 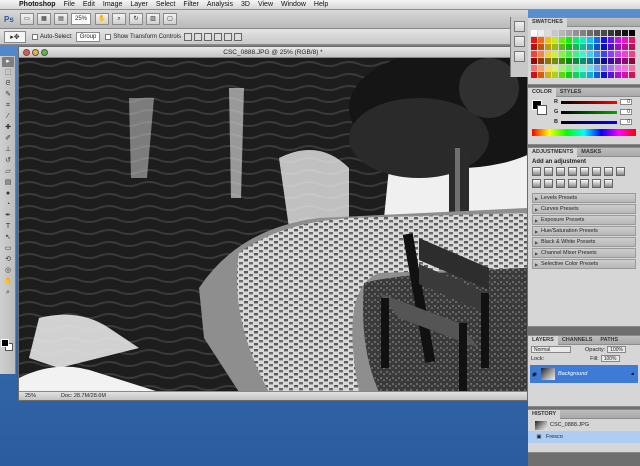 I want to click on show-transform-checkbox, so click(x=108, y=36).